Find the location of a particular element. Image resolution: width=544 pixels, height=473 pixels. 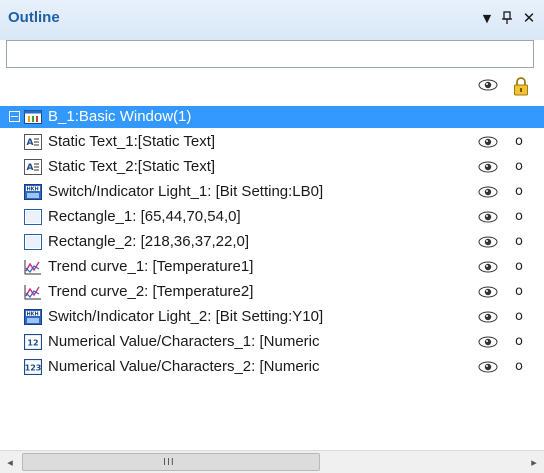

horizontal-scrollbar: ◂ III ▸ is located at coordinates (272, 461).